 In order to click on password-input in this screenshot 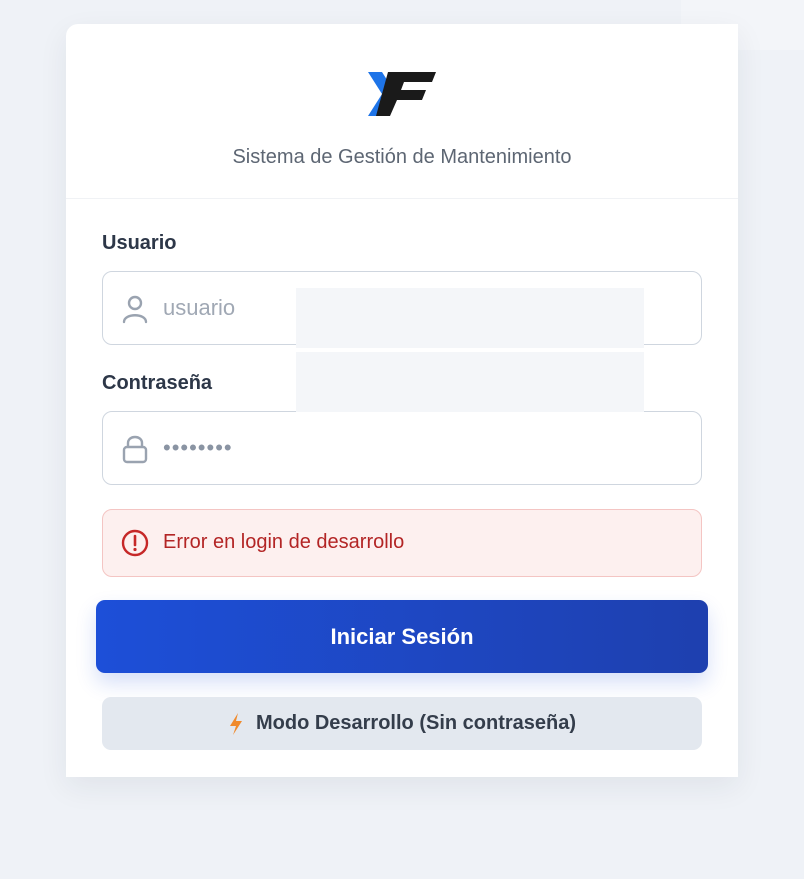, I will do `click(423, 448)`.